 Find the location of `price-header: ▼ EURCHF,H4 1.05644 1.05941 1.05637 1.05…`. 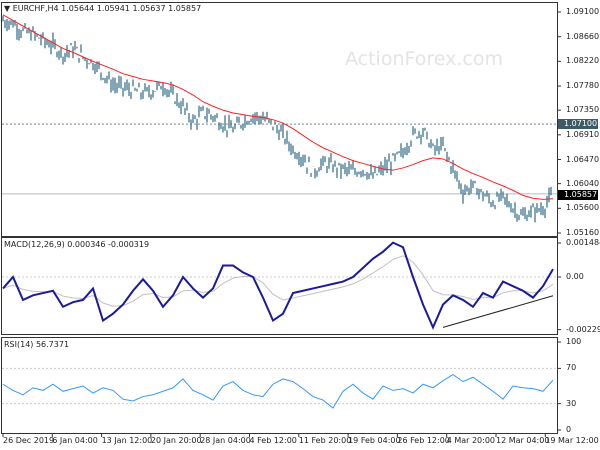

price-header: ▼ EURCHF,H4 1.05644 1.05941 1.05637 1.05… is located at coordinates (102, 8).